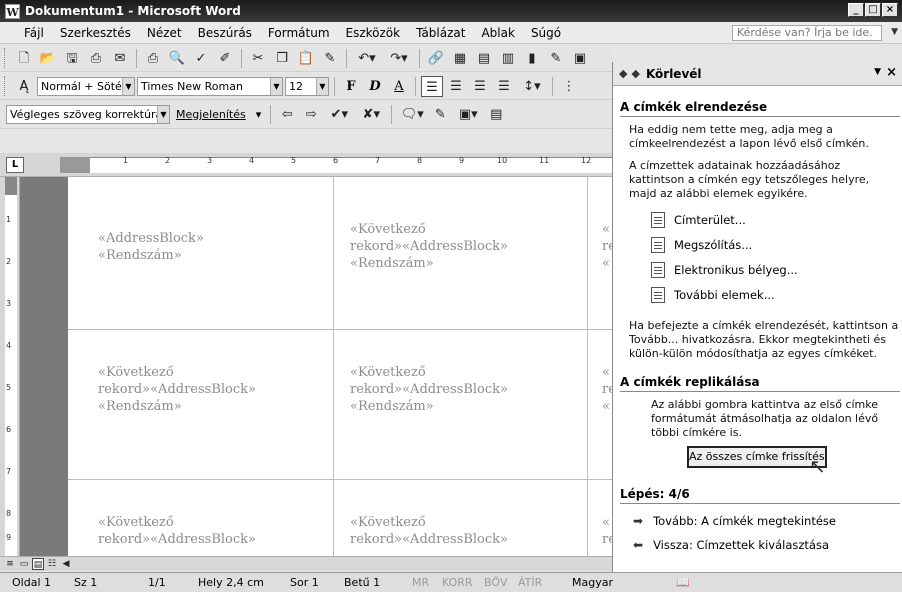  I want to click on horizontal-ruler: L 1 2 3 4 5 6 7 8 9 10 11 12, so click(306, 165).